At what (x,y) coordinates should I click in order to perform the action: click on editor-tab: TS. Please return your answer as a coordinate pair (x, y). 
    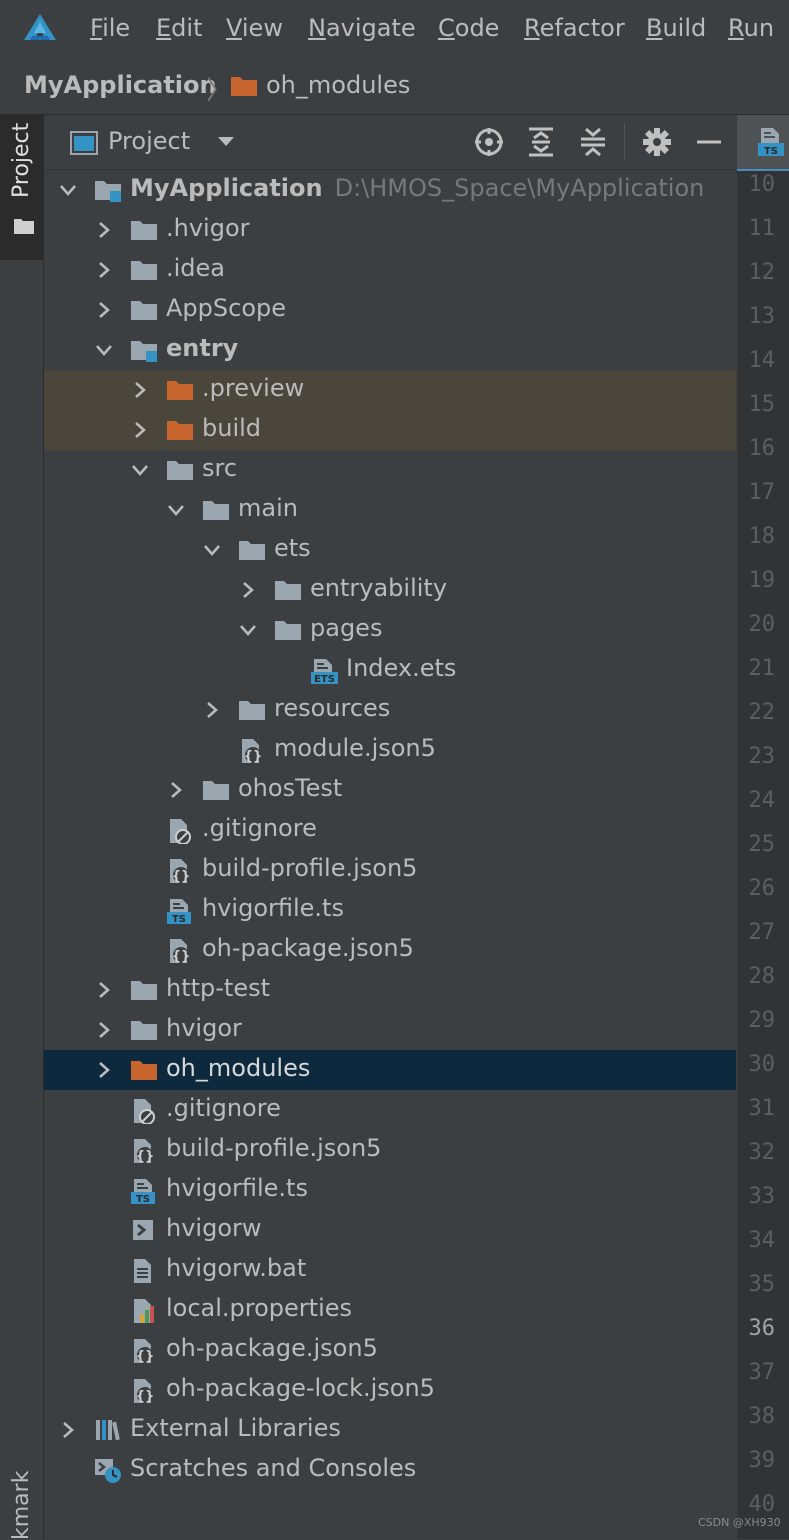
    Looking at the image, I should click on (763, 143).